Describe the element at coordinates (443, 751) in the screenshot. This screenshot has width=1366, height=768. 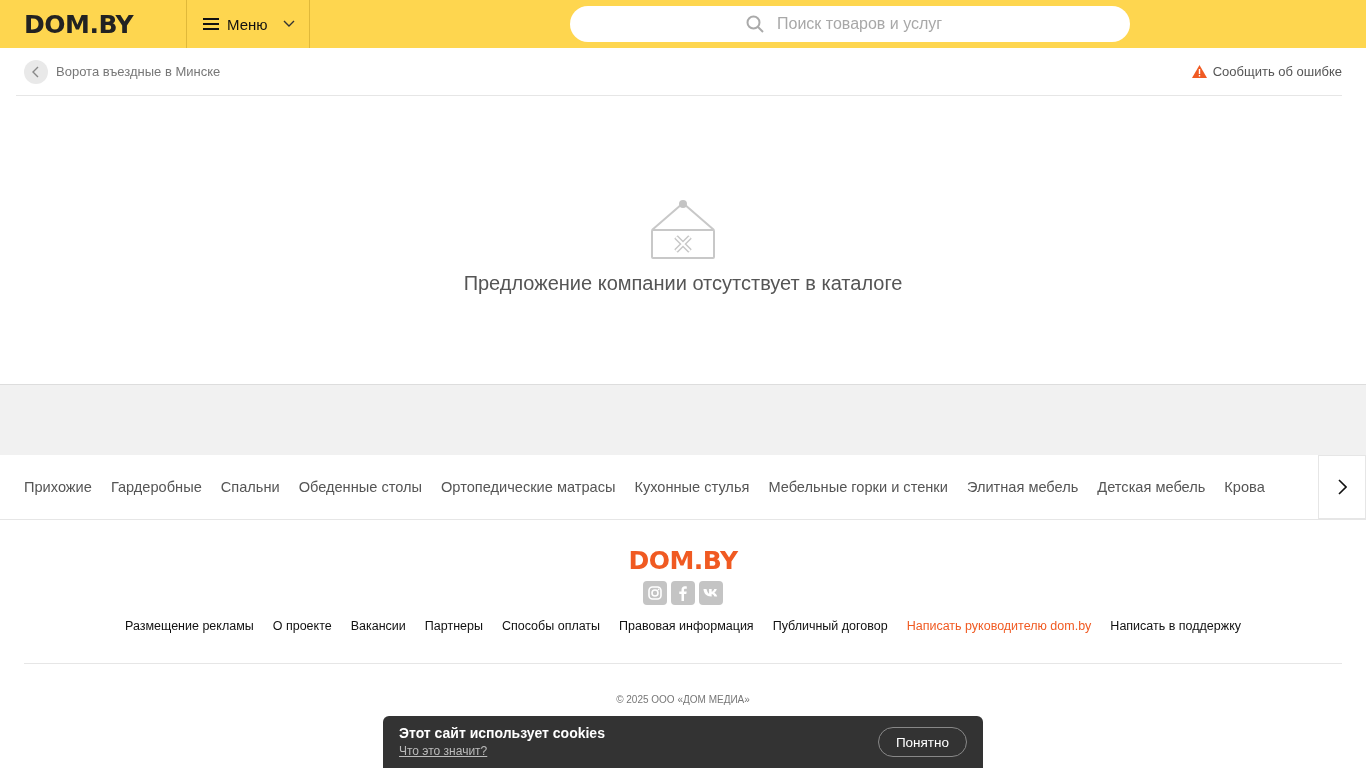
I see `cookie-info-link: Что это значит?` at that location.